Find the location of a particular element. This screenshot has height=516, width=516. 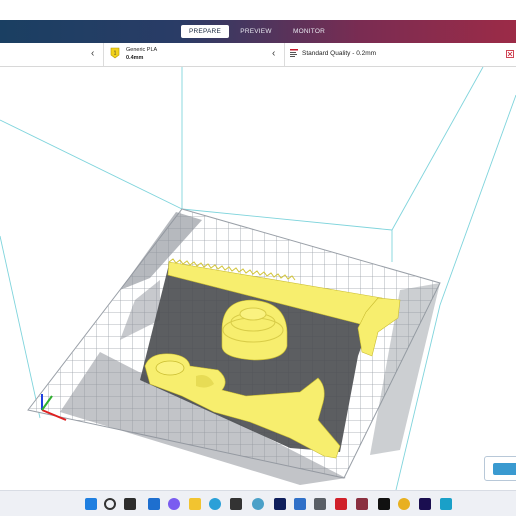

profile-icon is located at coordinates (294, 53).